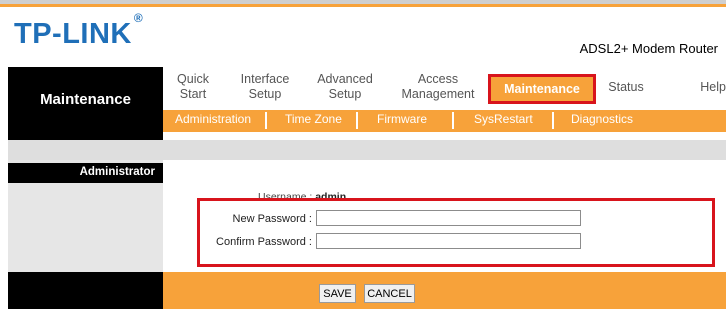 The width and height of the screenshot is (726, 309). What do you see at coordinates (389, 293) in the screenshot?
I see `cancel-button: CANCEL` at bounding box center [389, 293].